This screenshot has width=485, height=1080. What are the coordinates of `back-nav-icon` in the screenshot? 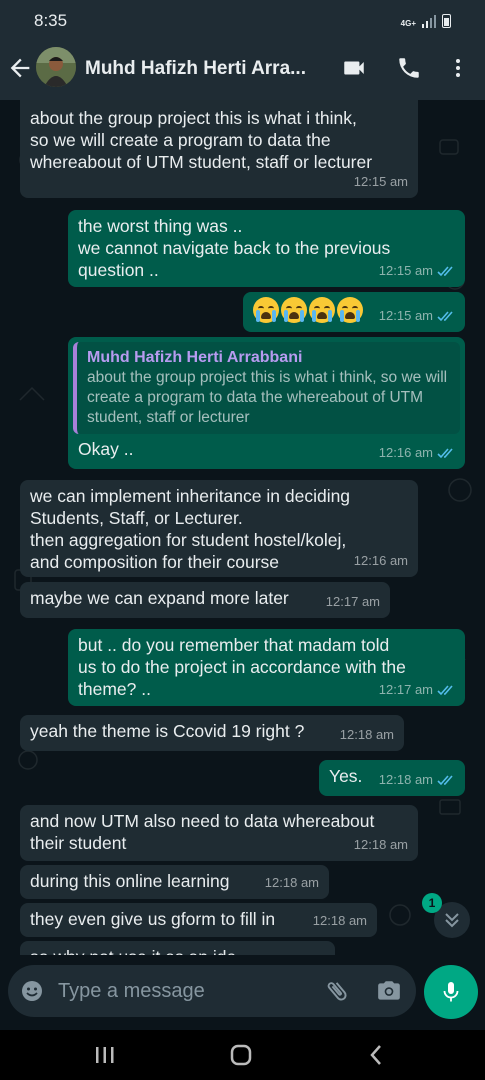 It's located at (377, 1055).